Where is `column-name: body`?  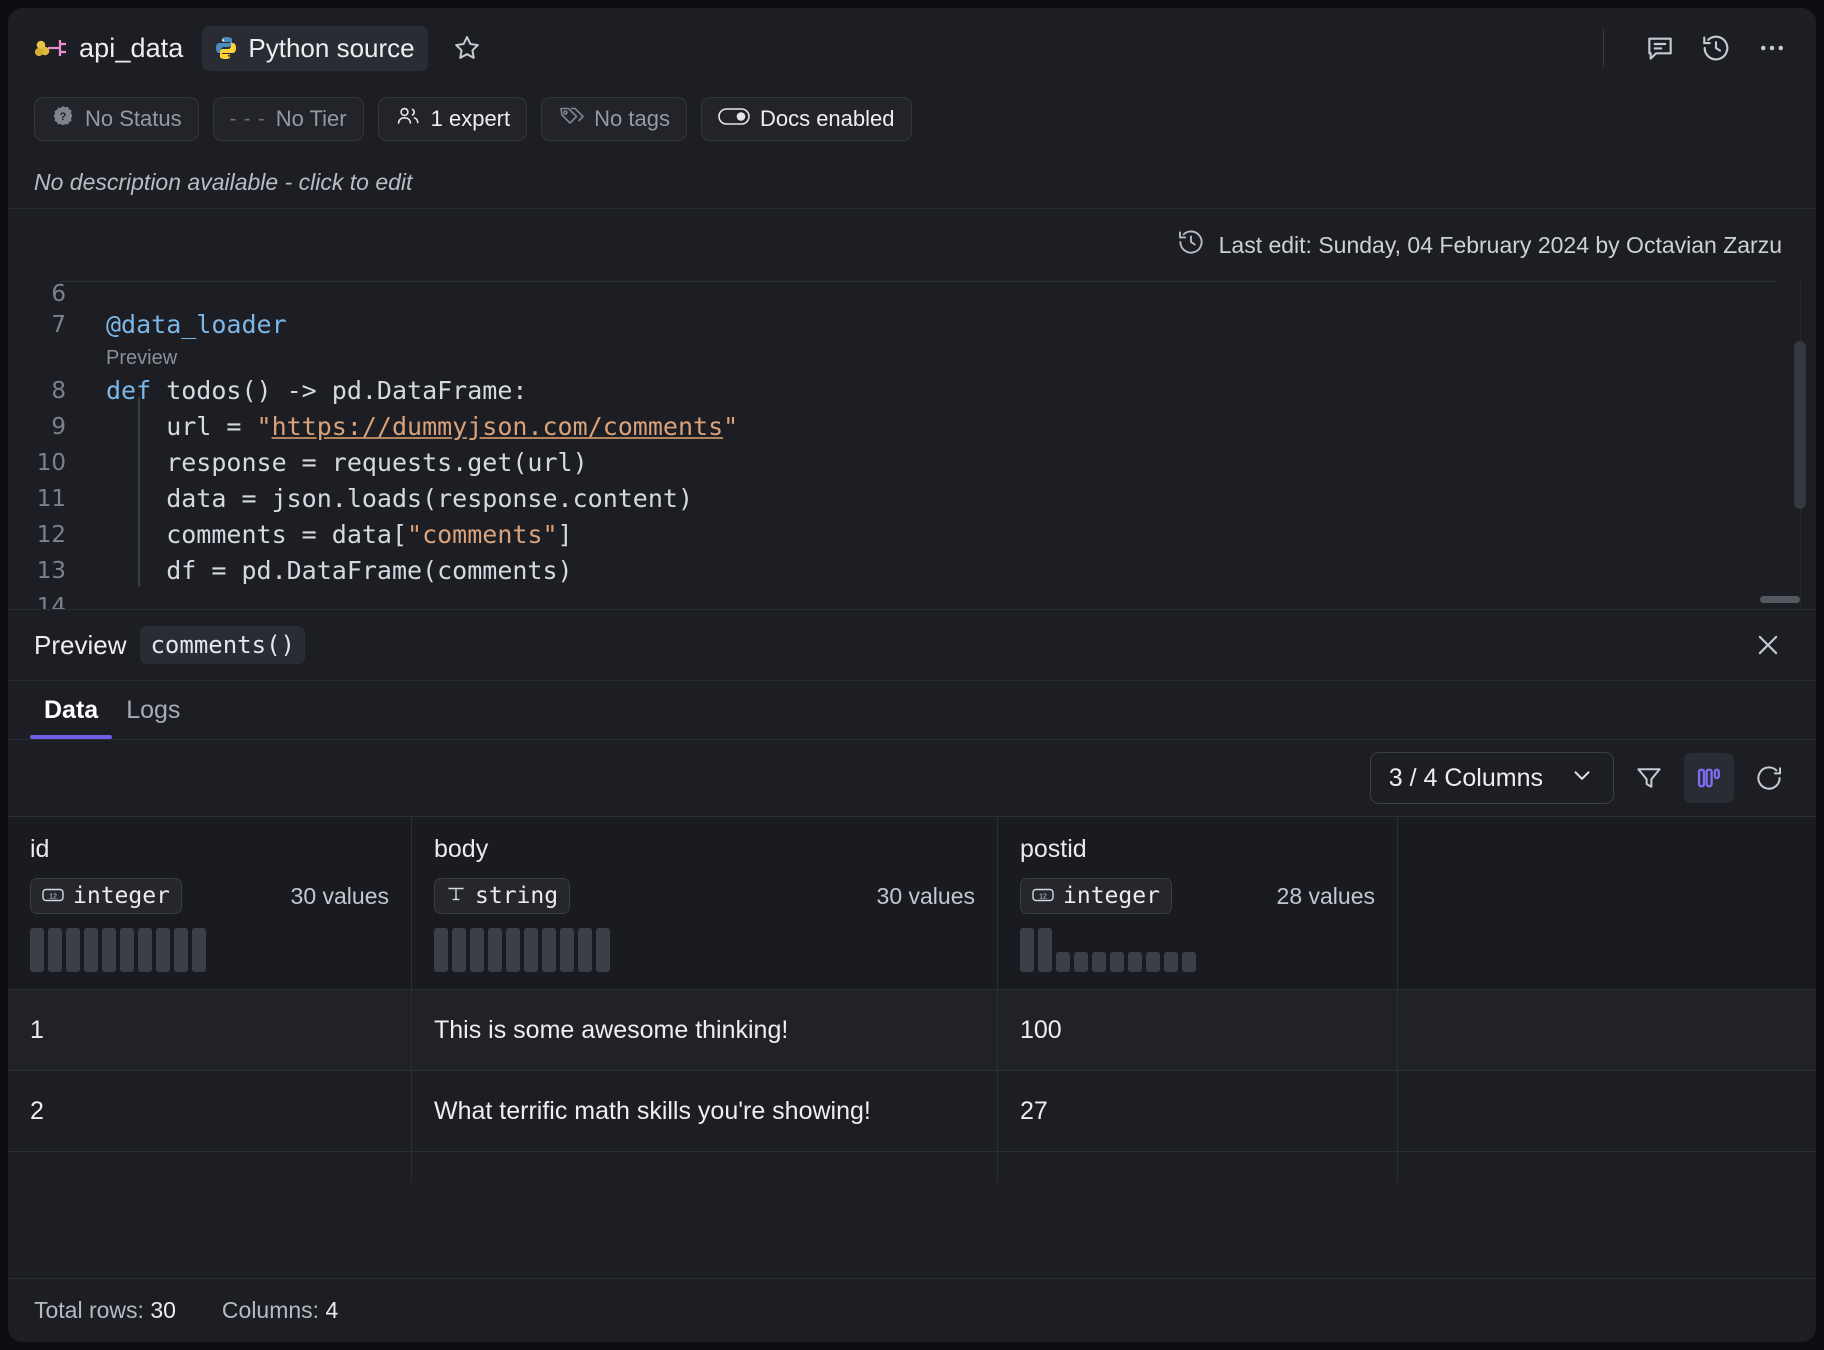
column-name: body is located at coordinates (461, 849).